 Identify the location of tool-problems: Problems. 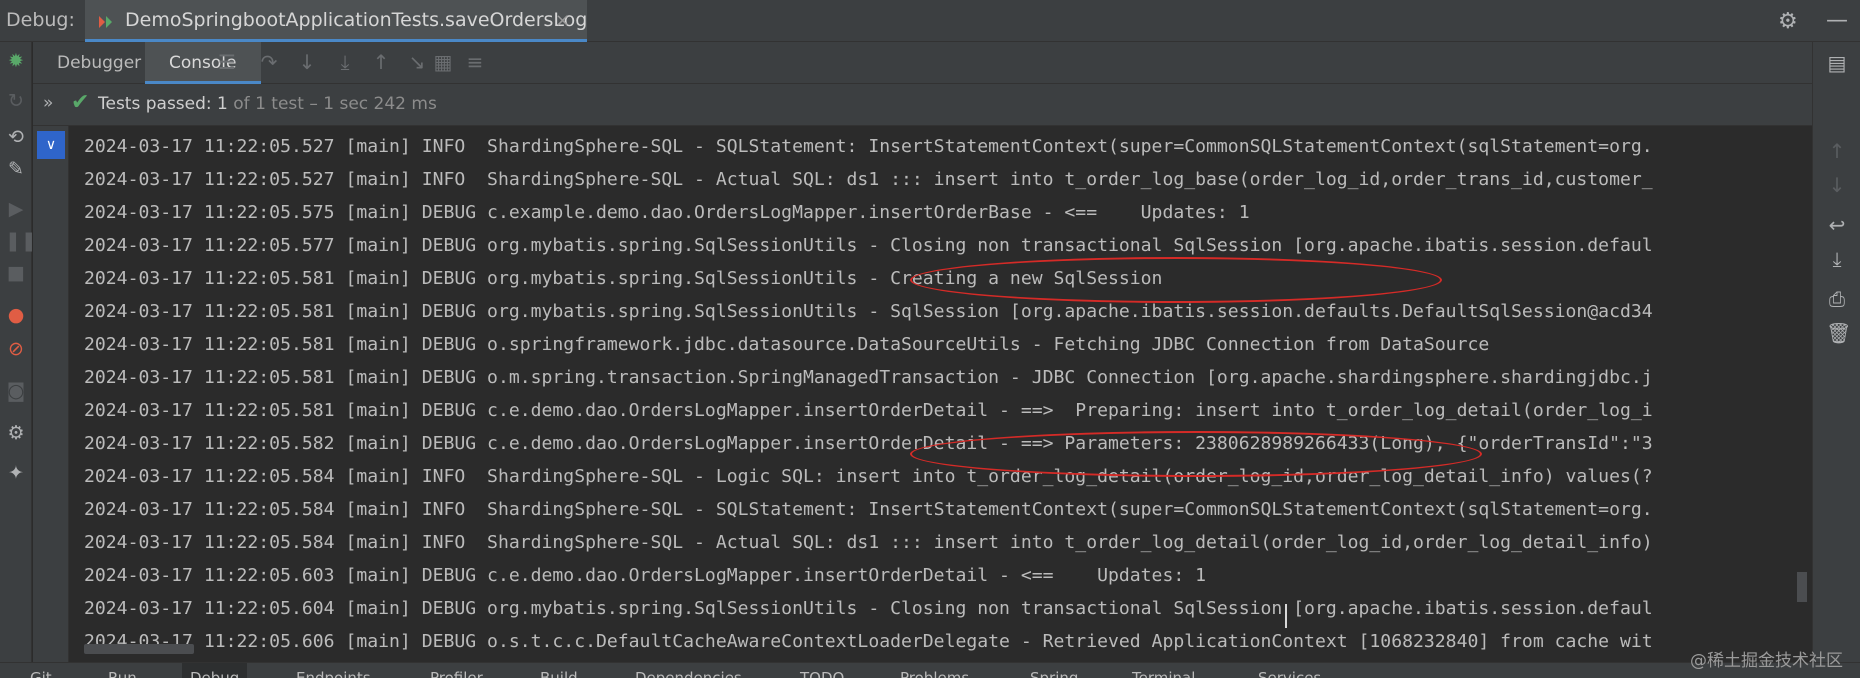
(934, 670).